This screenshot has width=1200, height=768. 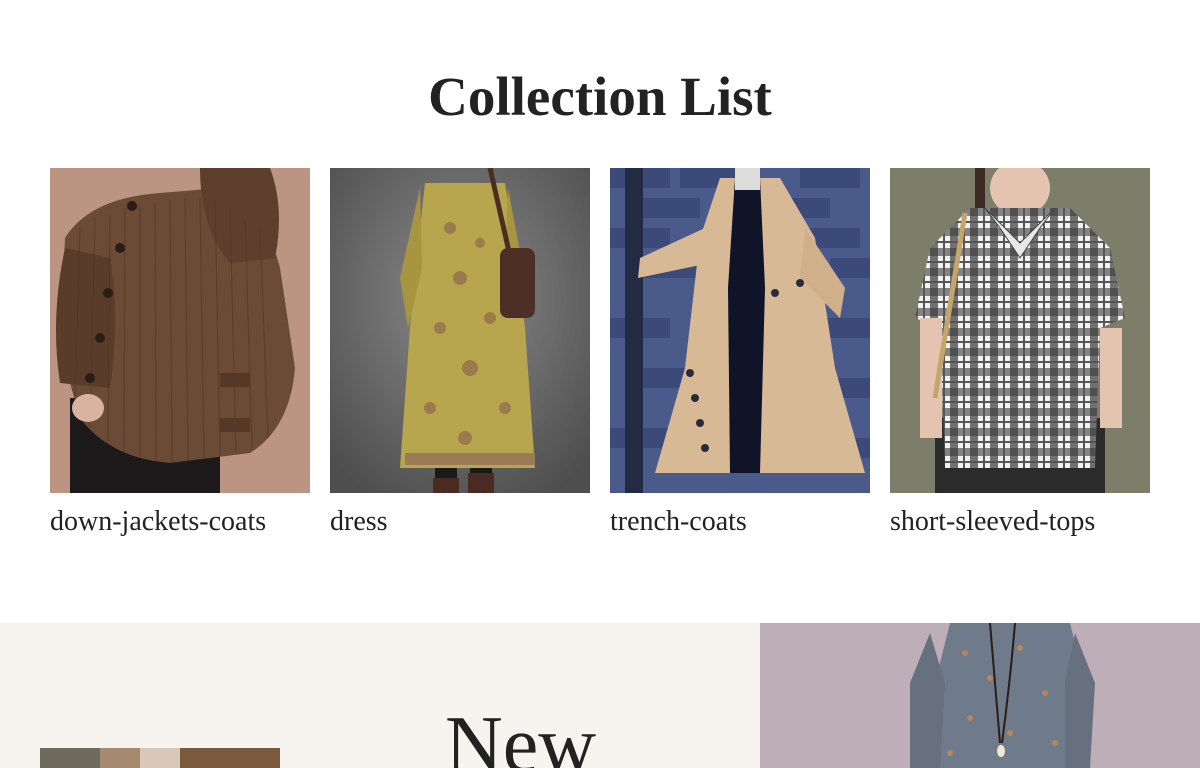 I want to click on collection-card-trench-coats: trench-coats, so click(x=740, y=353).